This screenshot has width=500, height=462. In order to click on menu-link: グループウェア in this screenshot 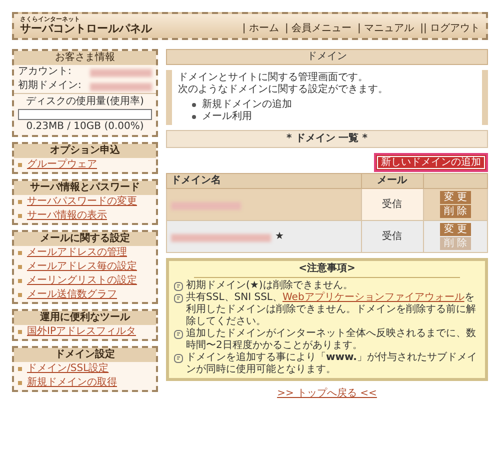, I will do `click(85, 165)`.